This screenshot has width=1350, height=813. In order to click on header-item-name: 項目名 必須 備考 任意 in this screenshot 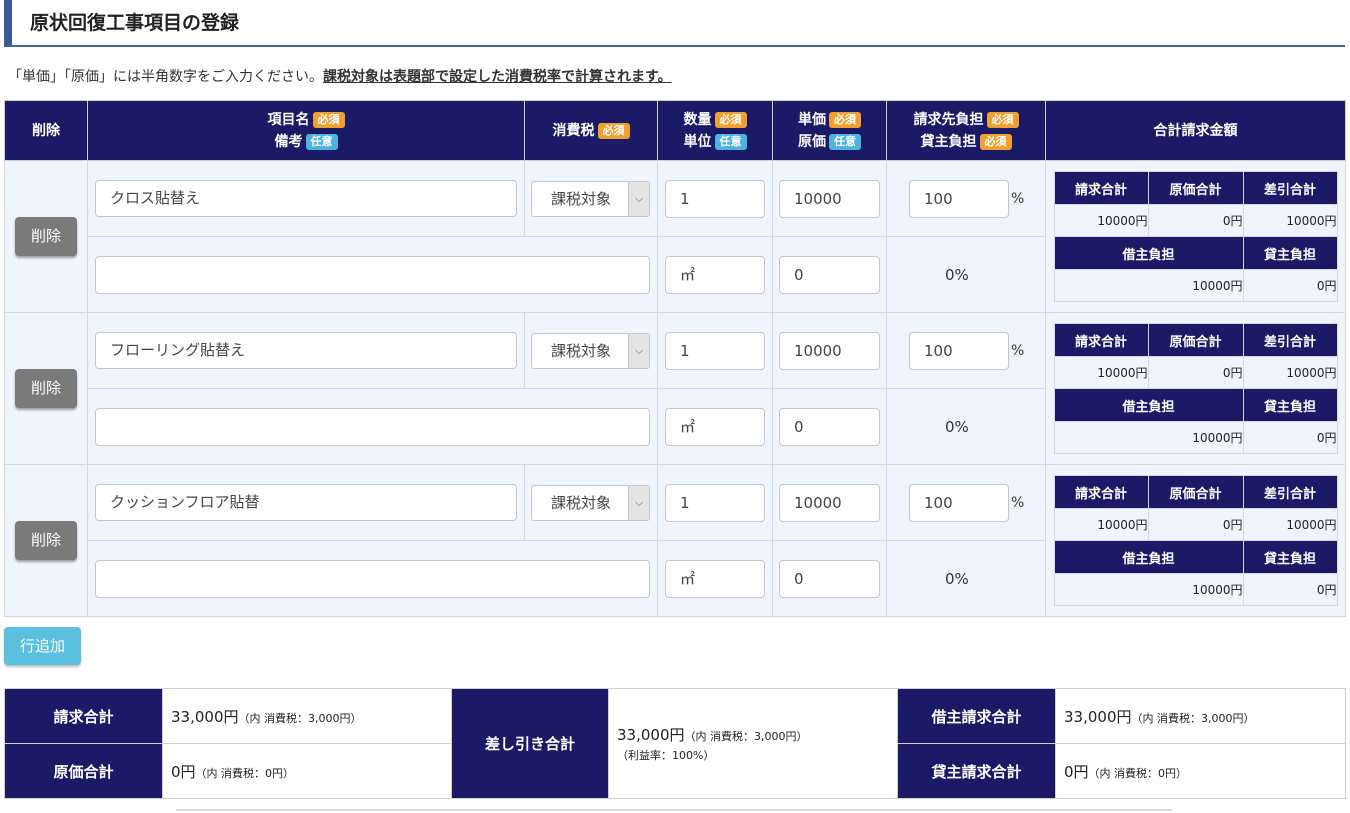, I will do `click(306, 130)`.